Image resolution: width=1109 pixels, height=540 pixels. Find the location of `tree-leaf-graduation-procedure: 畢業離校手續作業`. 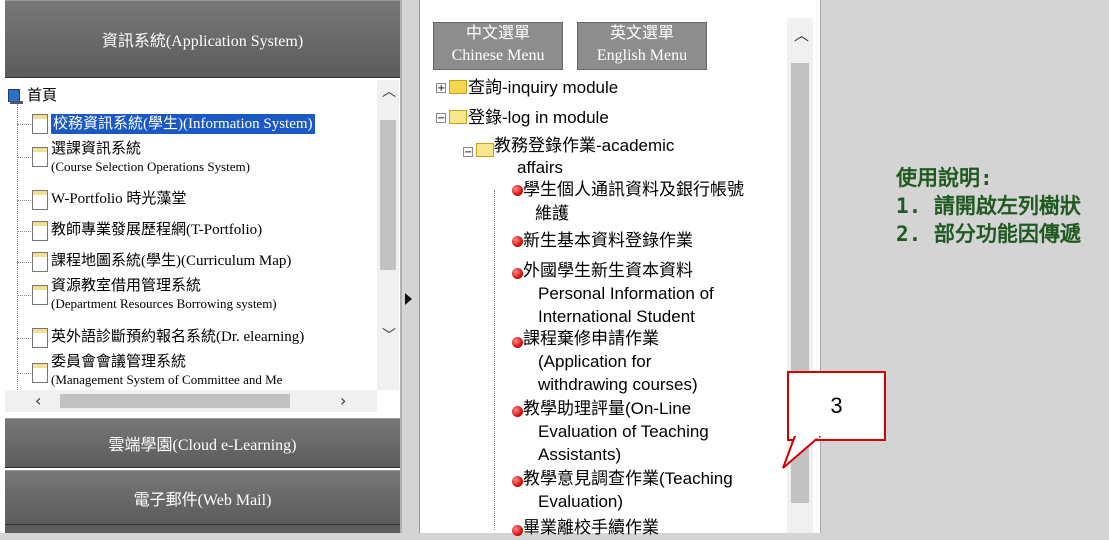

tree-leaf-graduation-procedure: 畢業離校手續作業 is located at coordinates (591, 528).